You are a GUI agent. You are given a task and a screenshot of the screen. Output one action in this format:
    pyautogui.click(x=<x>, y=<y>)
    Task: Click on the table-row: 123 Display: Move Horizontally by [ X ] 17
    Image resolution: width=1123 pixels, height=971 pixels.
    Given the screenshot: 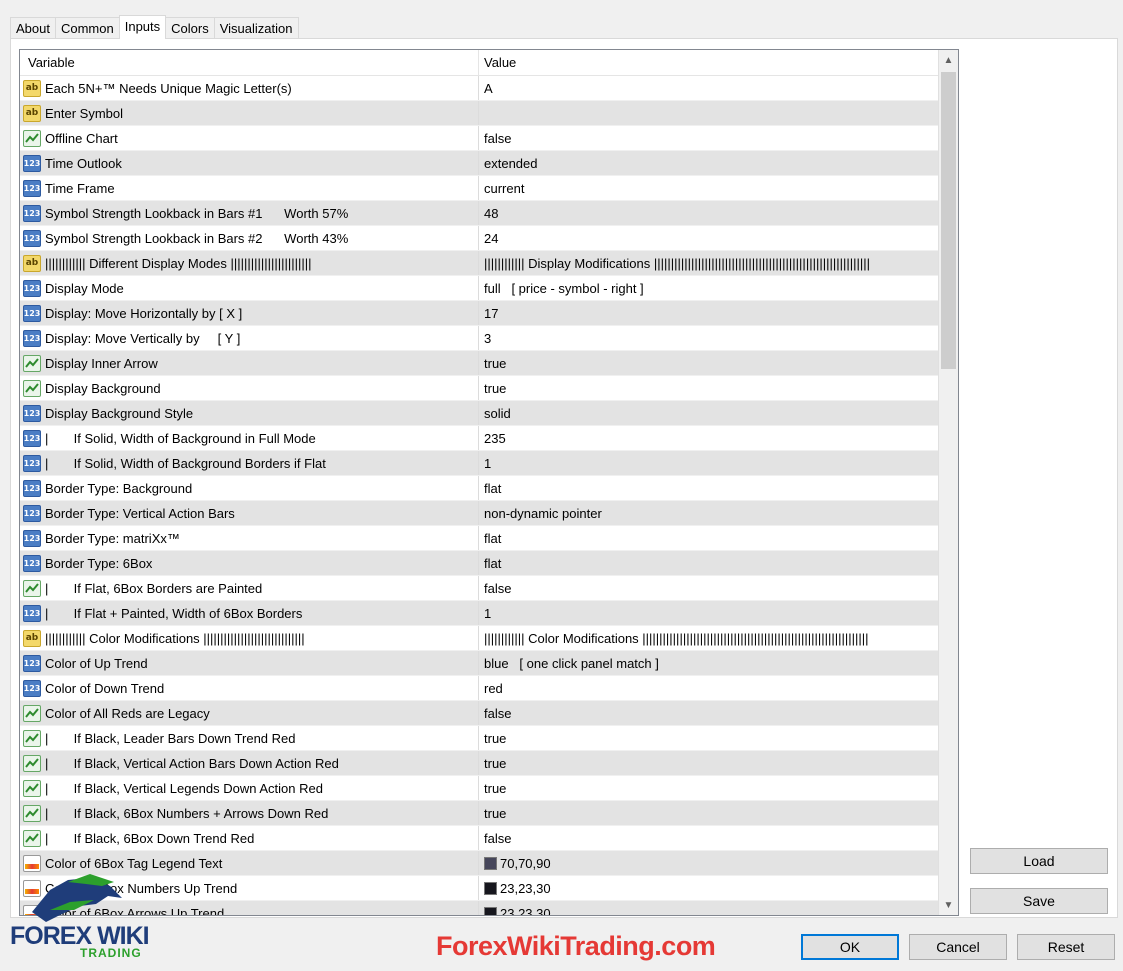 What is the action you would take?
    pyautogui.click(x=479, y=313)
    